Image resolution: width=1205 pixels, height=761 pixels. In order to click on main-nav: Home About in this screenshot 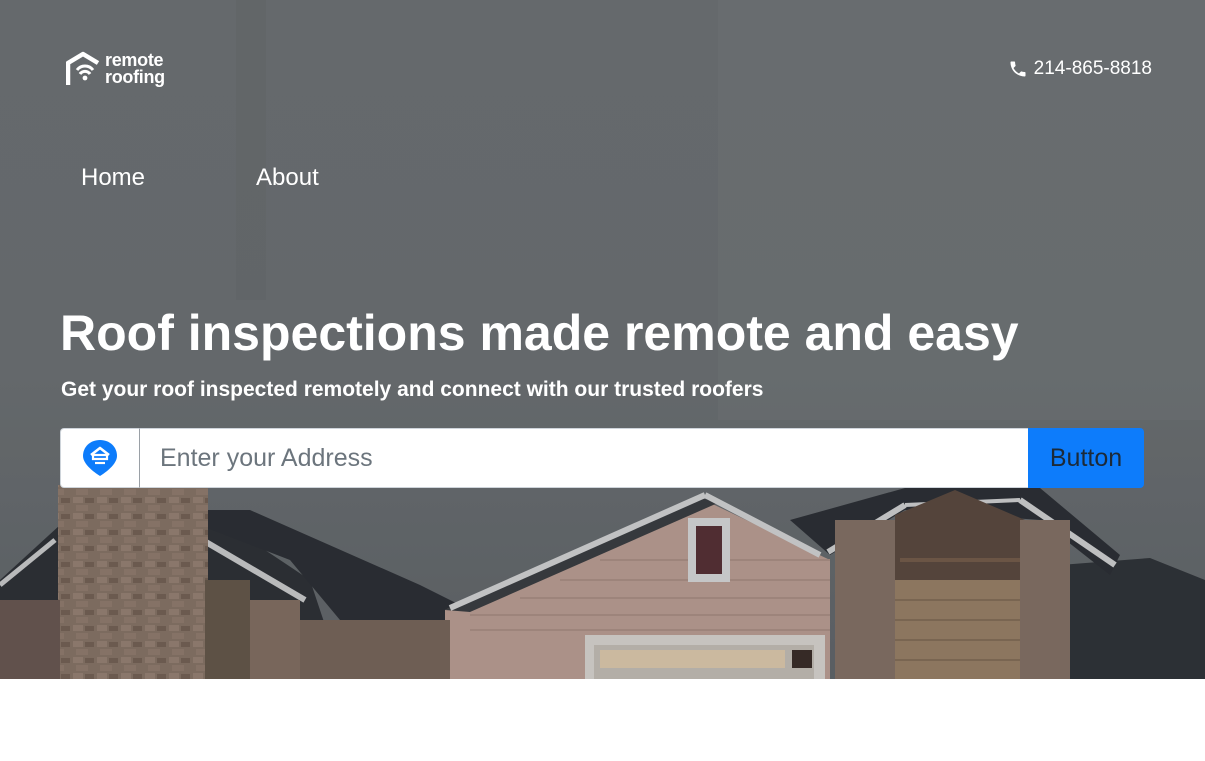, I will do `click(200, 178)`.